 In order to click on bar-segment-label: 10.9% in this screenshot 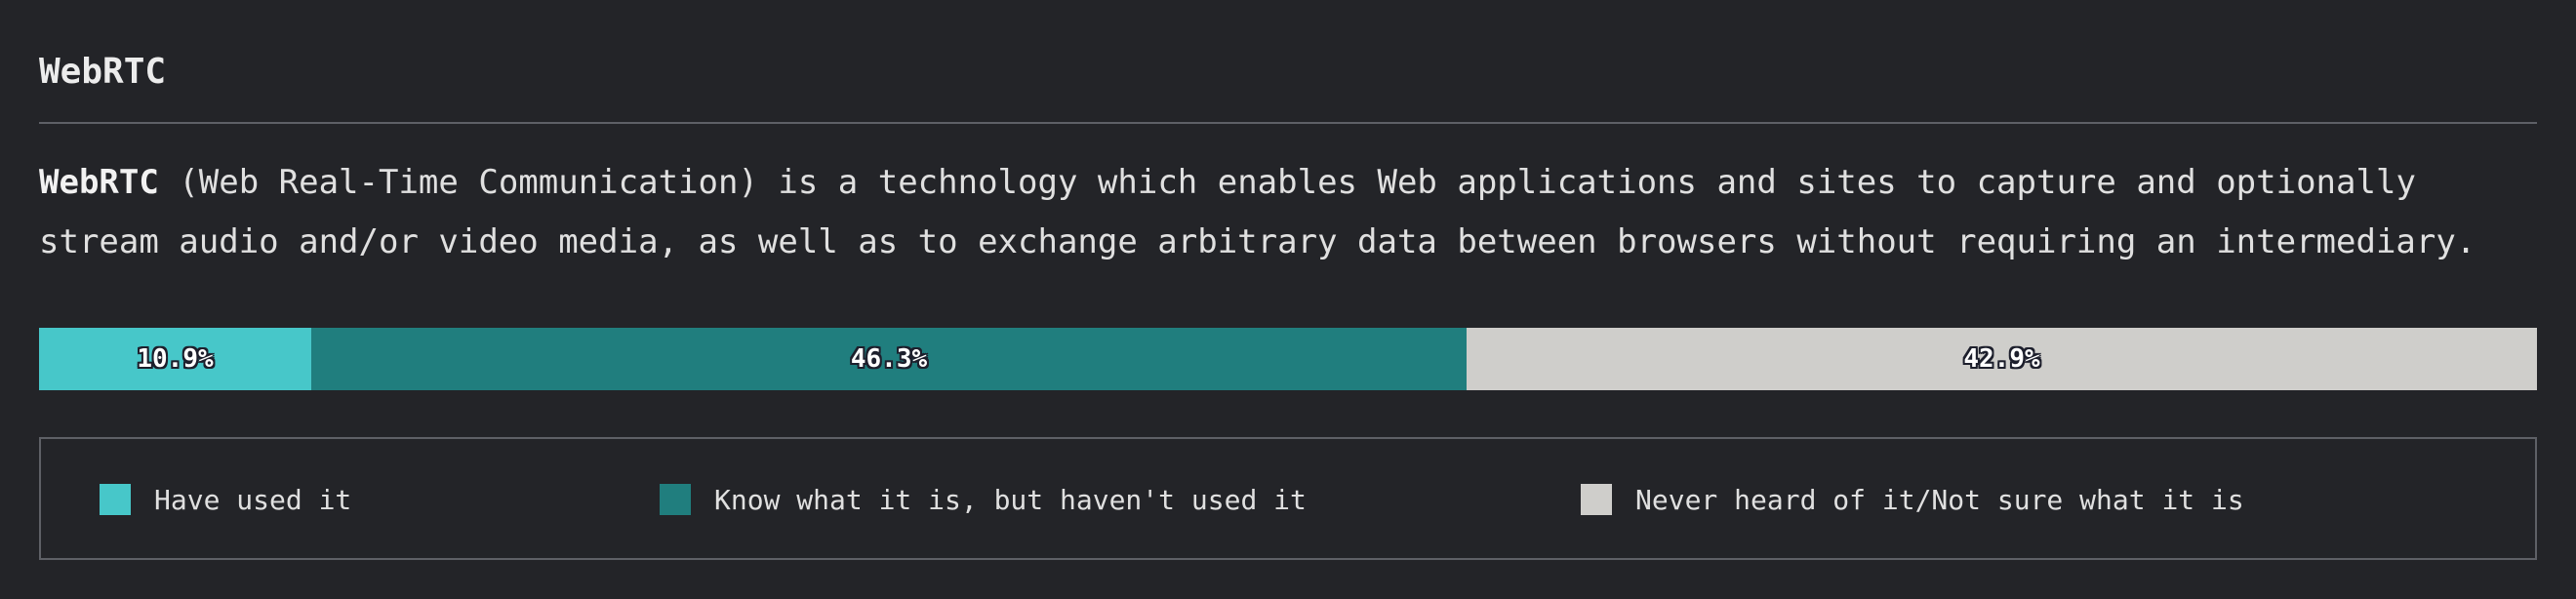, I will do `click(175, 359)`.